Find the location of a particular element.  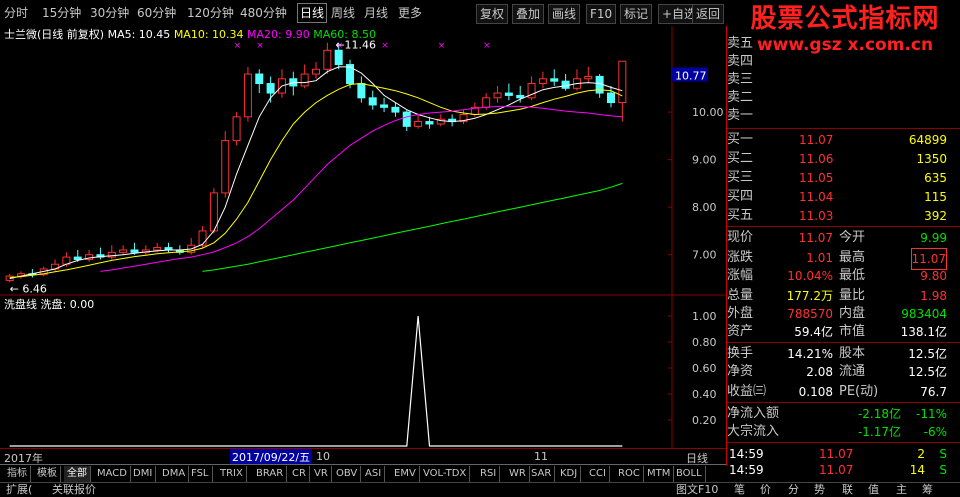

stat-label-1: 资产 is located at coordinates (740, 331).